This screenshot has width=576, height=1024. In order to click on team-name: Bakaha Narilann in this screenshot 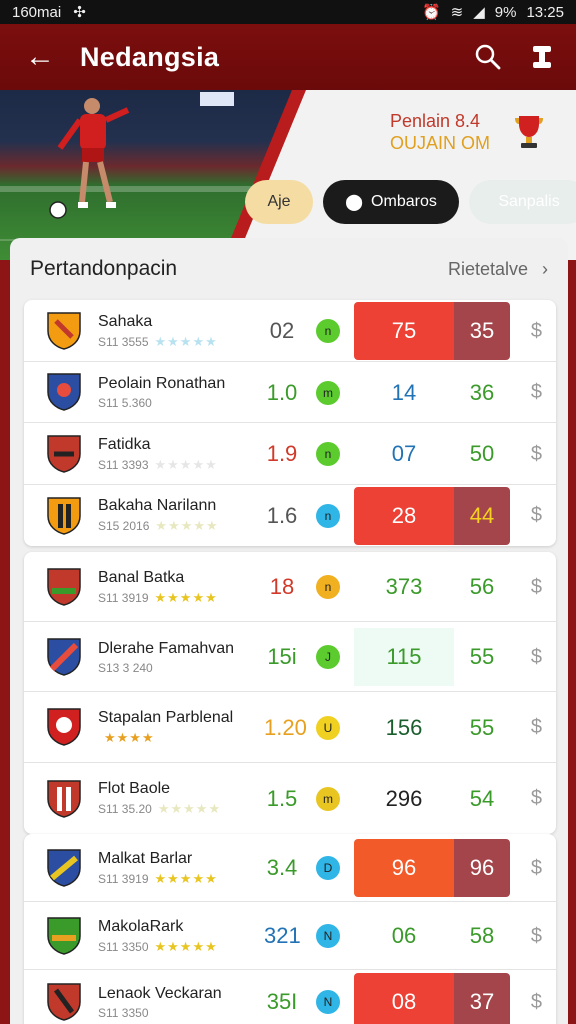, I will do `click(157, 505)`.